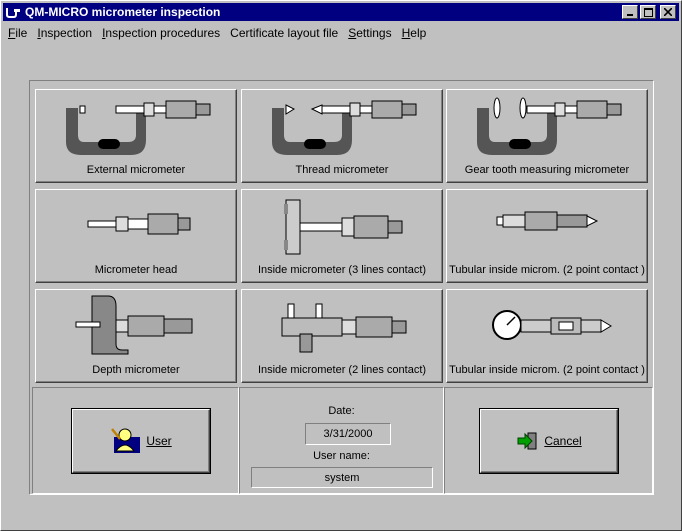  What do you see at coordinates (136, 236) in the screenshot?
I see `tile-micrometer-head: Micrometer head` at bounding box center [136, 236].